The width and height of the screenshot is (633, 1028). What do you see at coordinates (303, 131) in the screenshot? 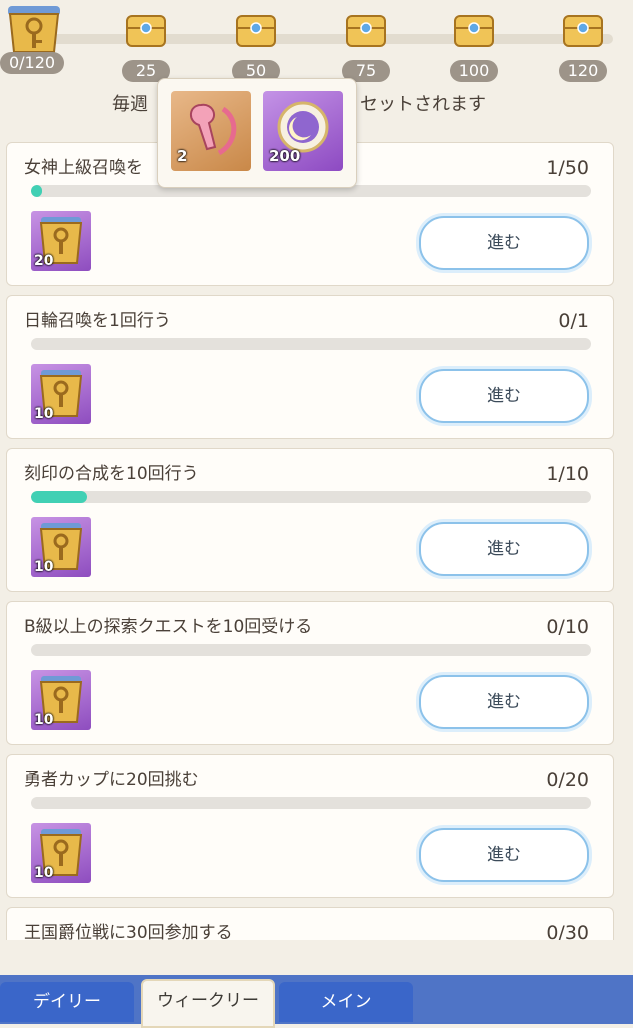
I see `reward-tooltip-item-2: 200` at bounding box center [303, 131].